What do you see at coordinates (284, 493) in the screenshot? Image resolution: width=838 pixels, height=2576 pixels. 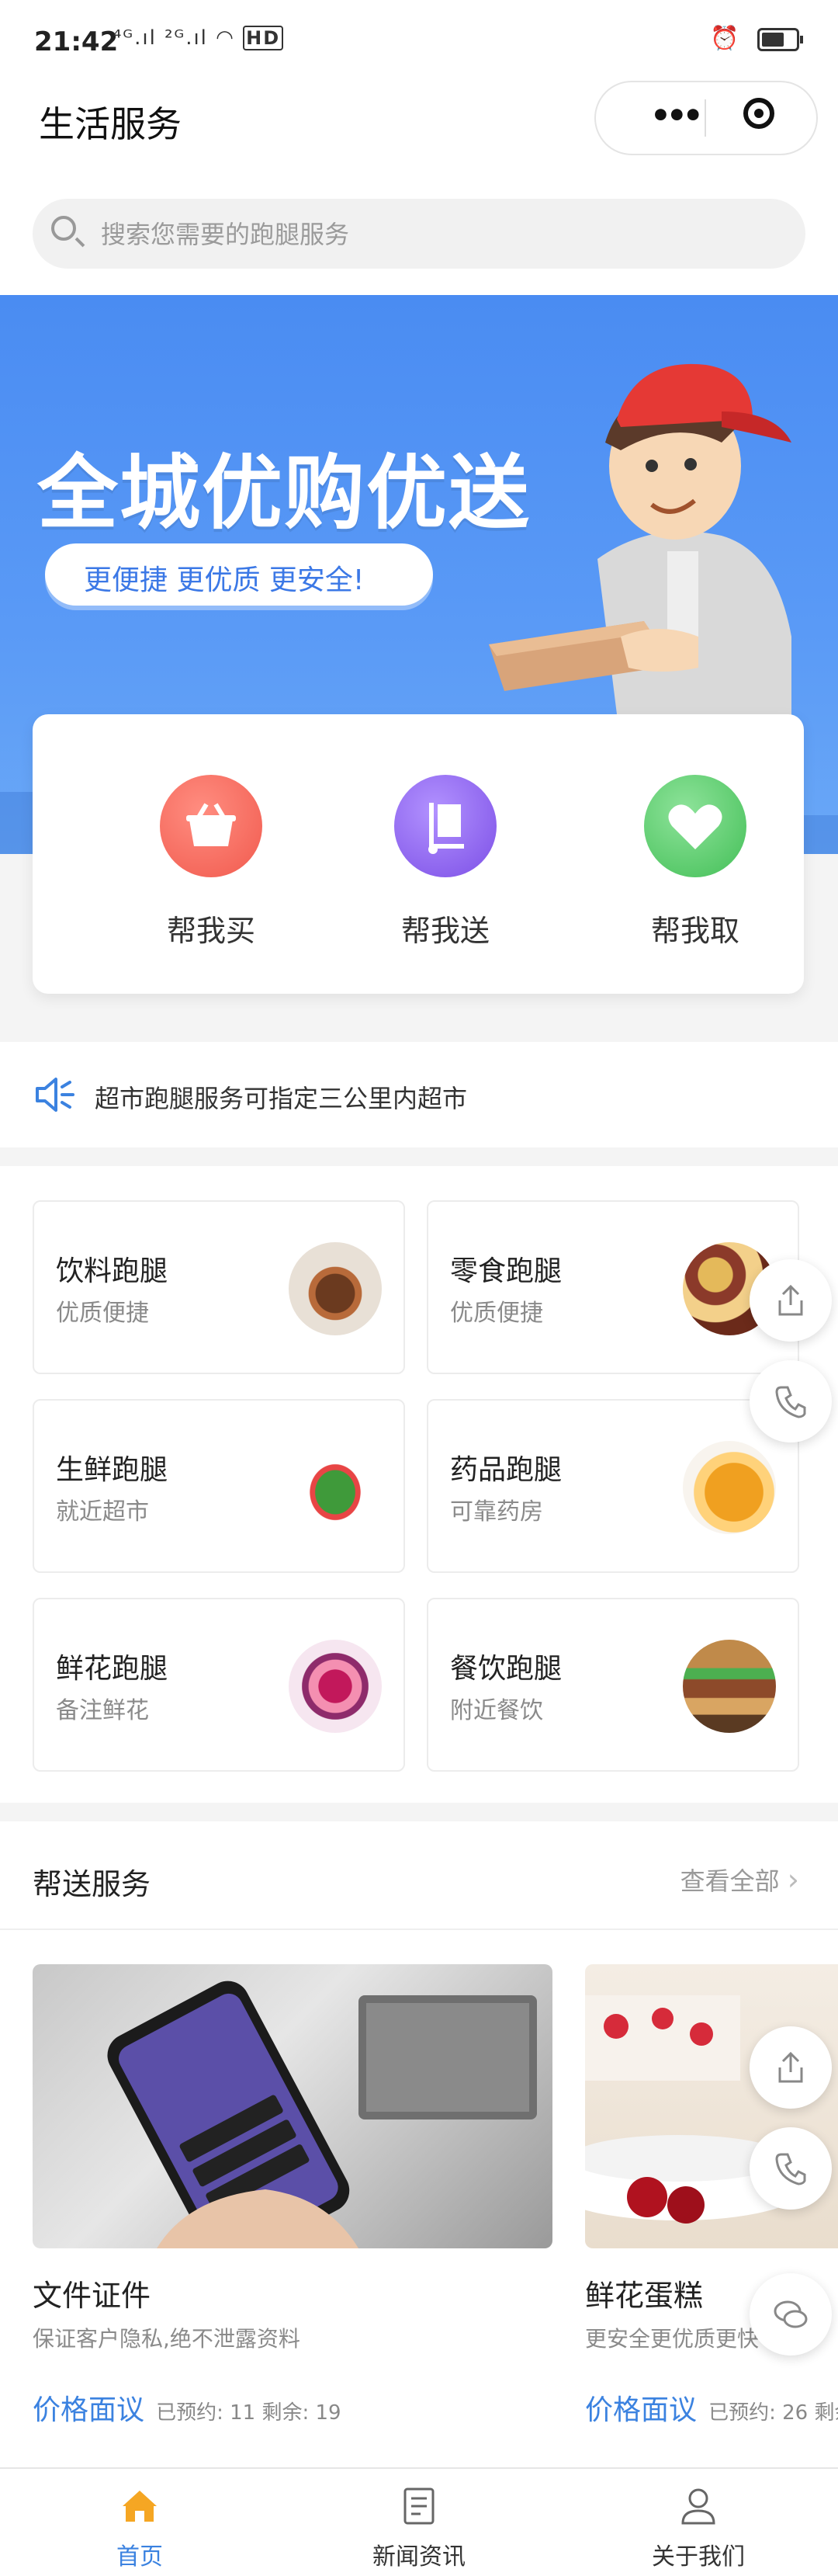 I see `banner-headline: 全城优购优送` at bounding box center [284, 493].